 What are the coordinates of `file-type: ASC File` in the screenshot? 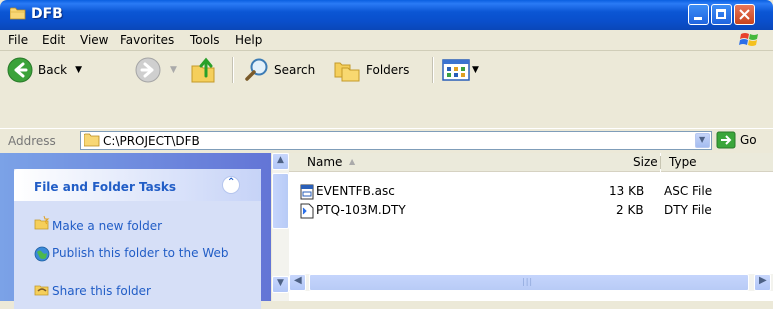 It's located at (688, 191).